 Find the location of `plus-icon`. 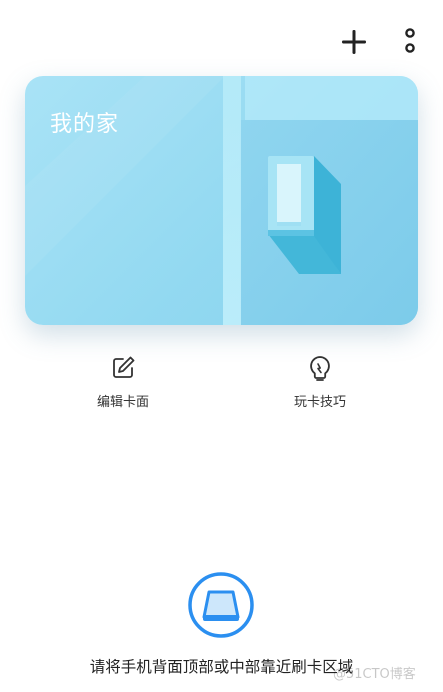

plus-icon is located at coordinates (354, 42).